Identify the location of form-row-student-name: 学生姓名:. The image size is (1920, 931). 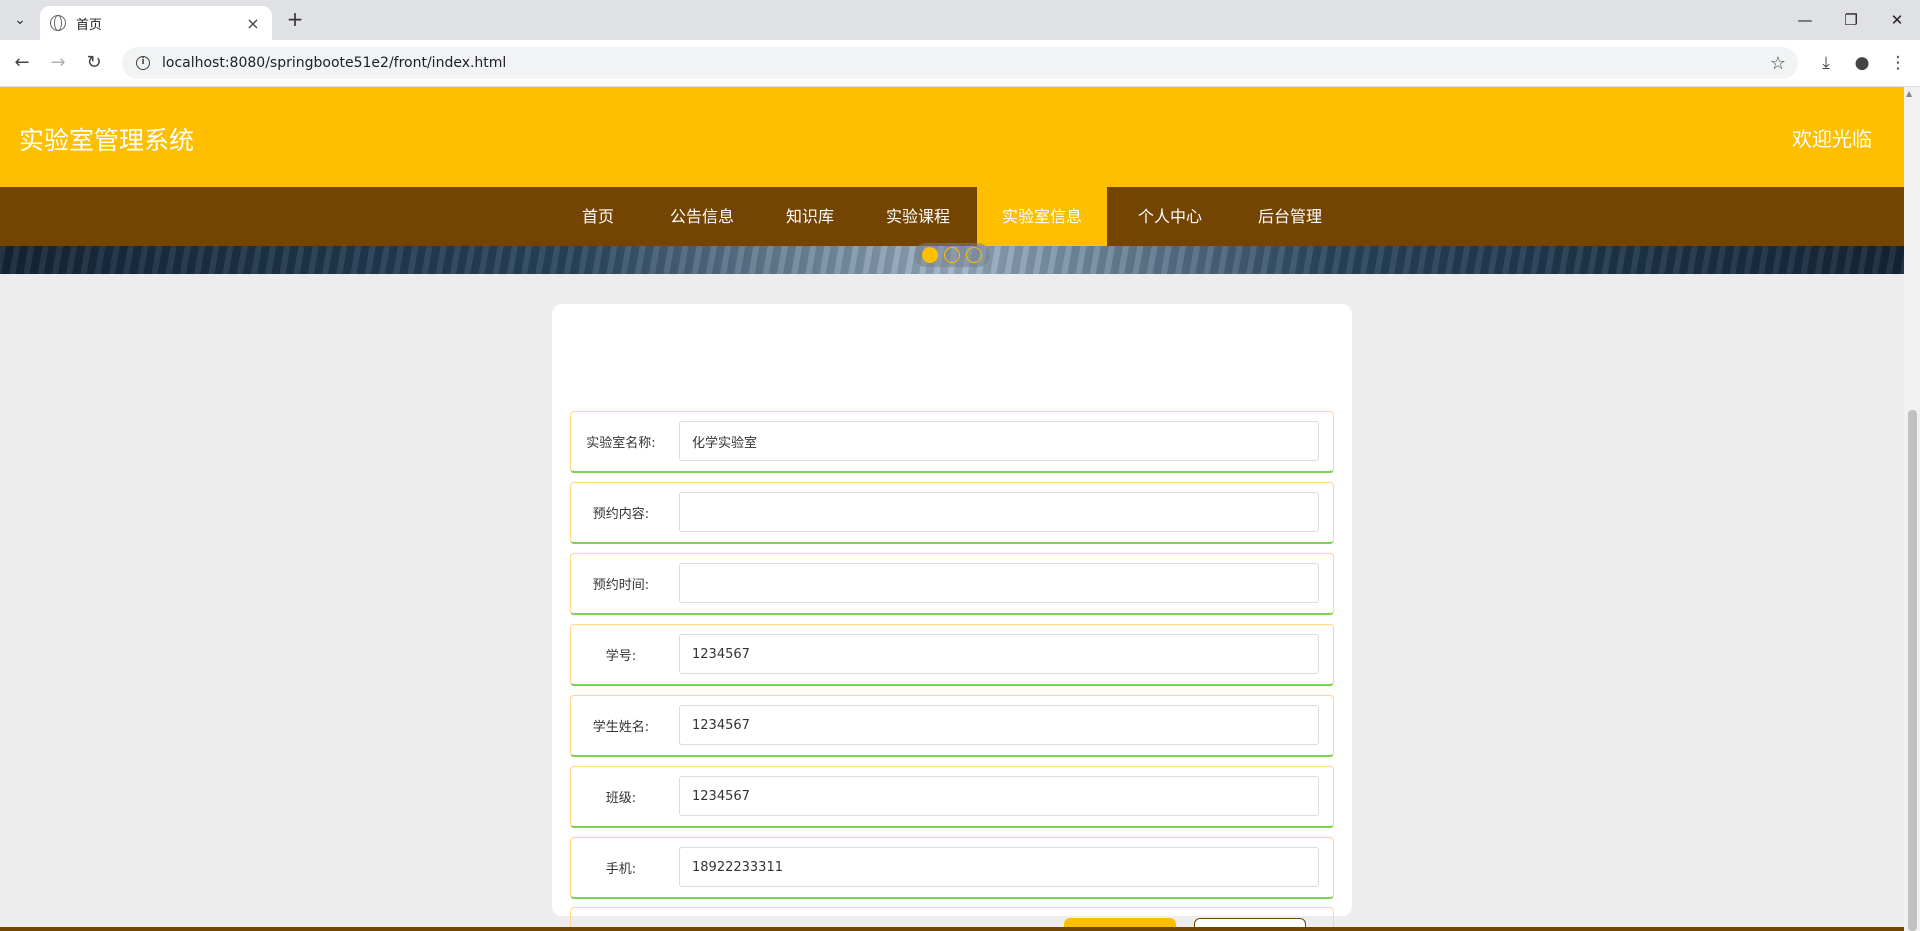
(952, 726).